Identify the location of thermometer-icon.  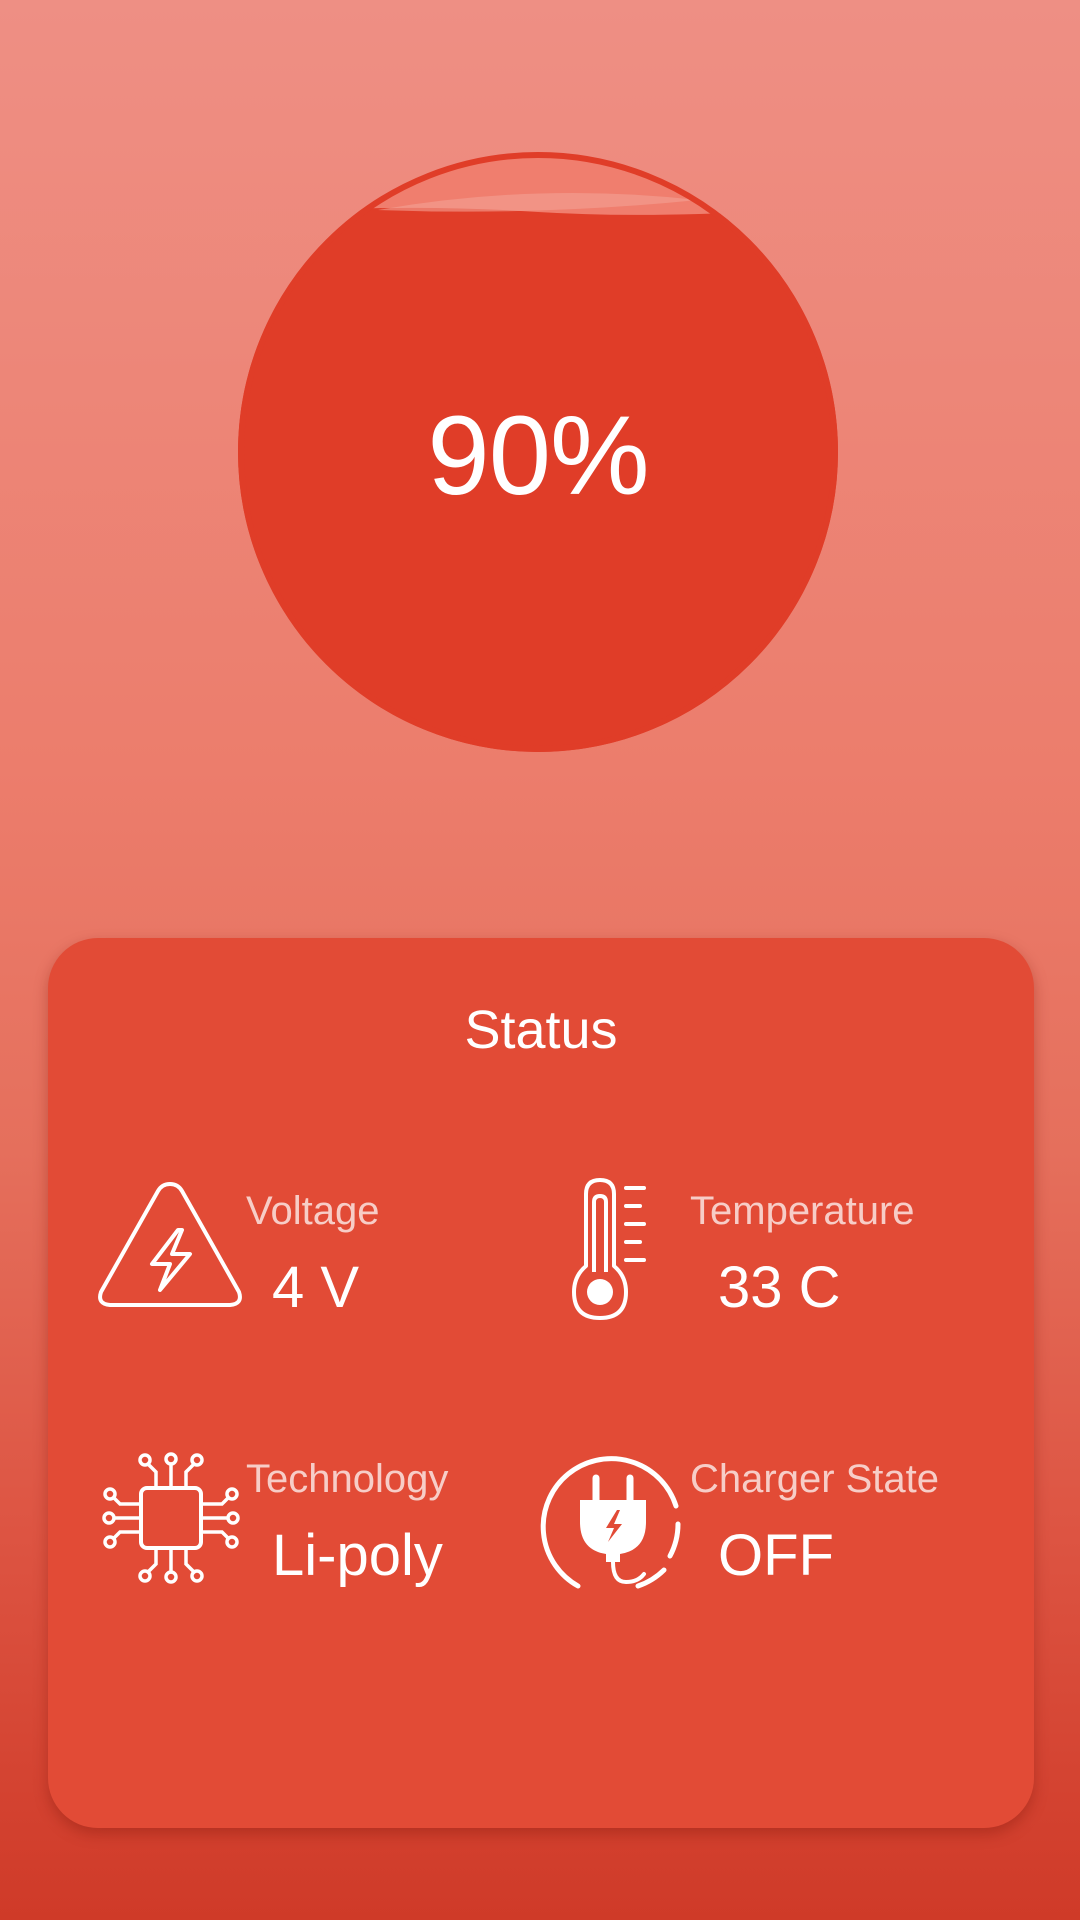
(609, 1249).